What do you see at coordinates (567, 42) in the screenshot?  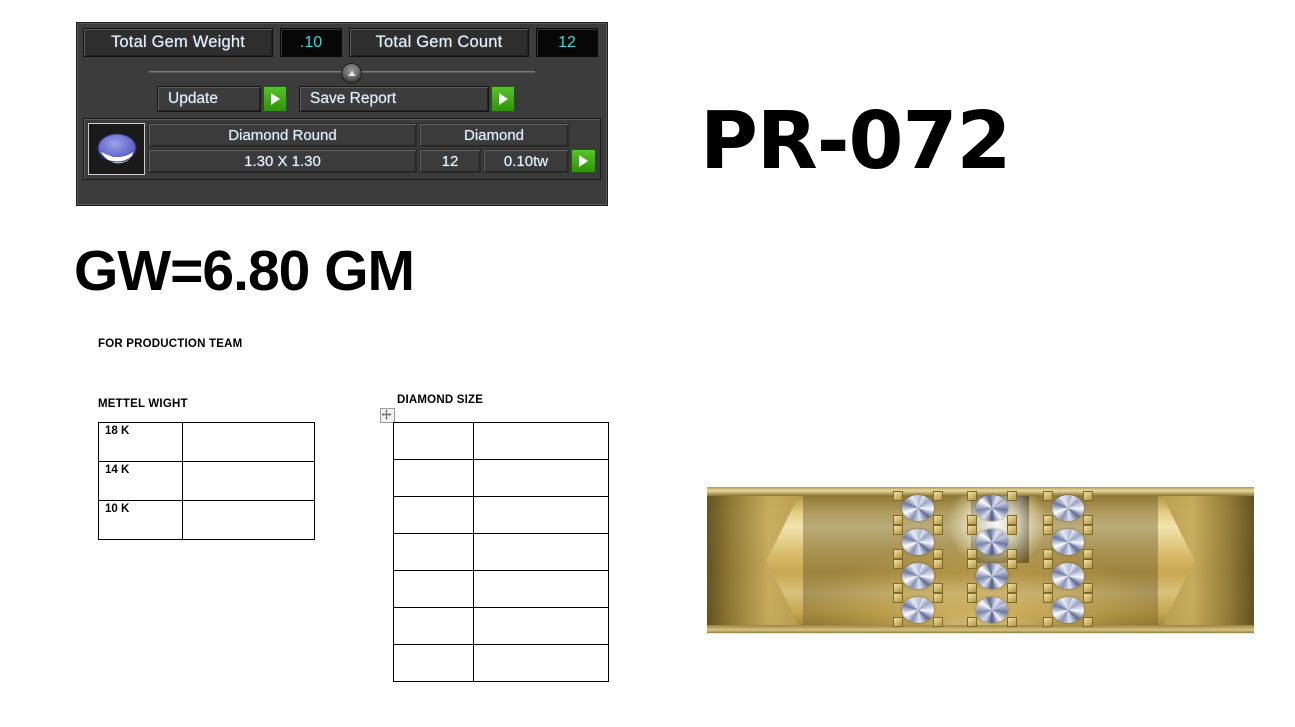 I see `total-gem-count-value: 12` at bounding box center [567, 42].